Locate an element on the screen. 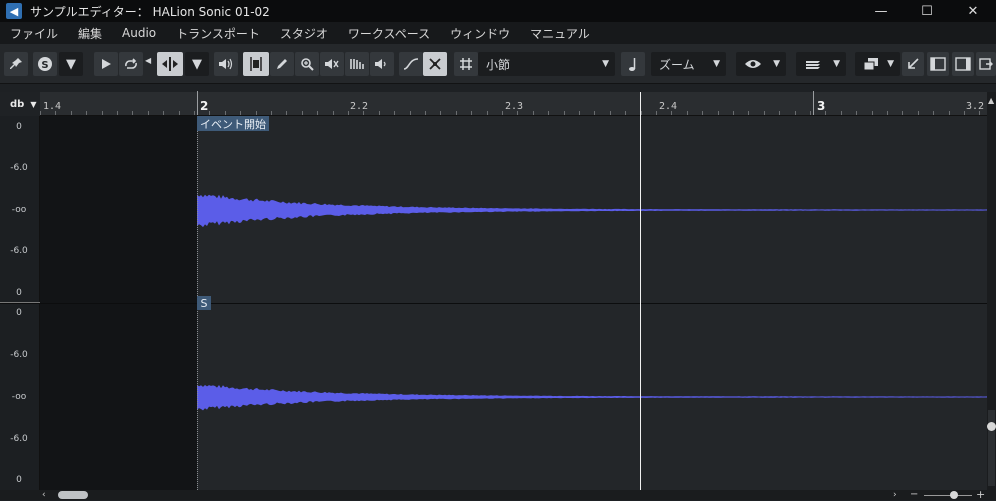 The height and width of the screenshot is (501, 996). ruler-label: 3.2 is located at coordinates (975, 106).